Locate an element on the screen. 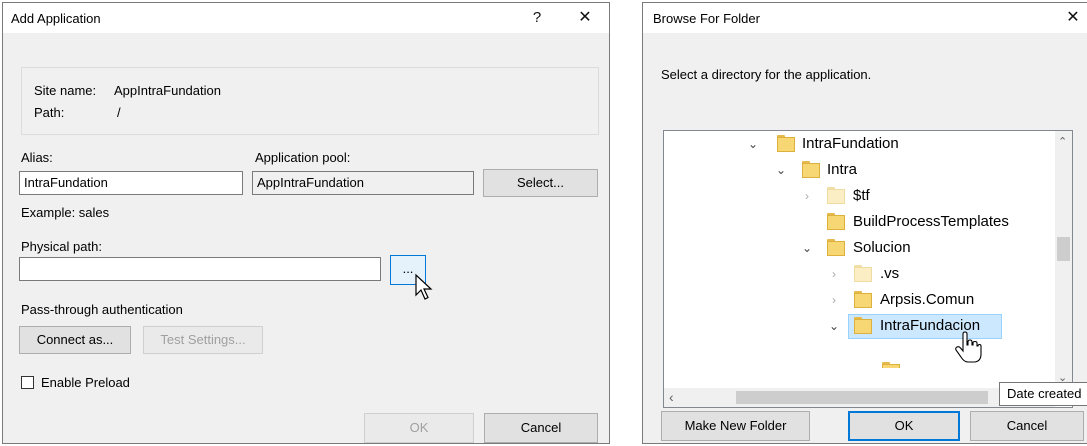  scroll-up-icon: ⌃ is located at coordinates (1062, 141).